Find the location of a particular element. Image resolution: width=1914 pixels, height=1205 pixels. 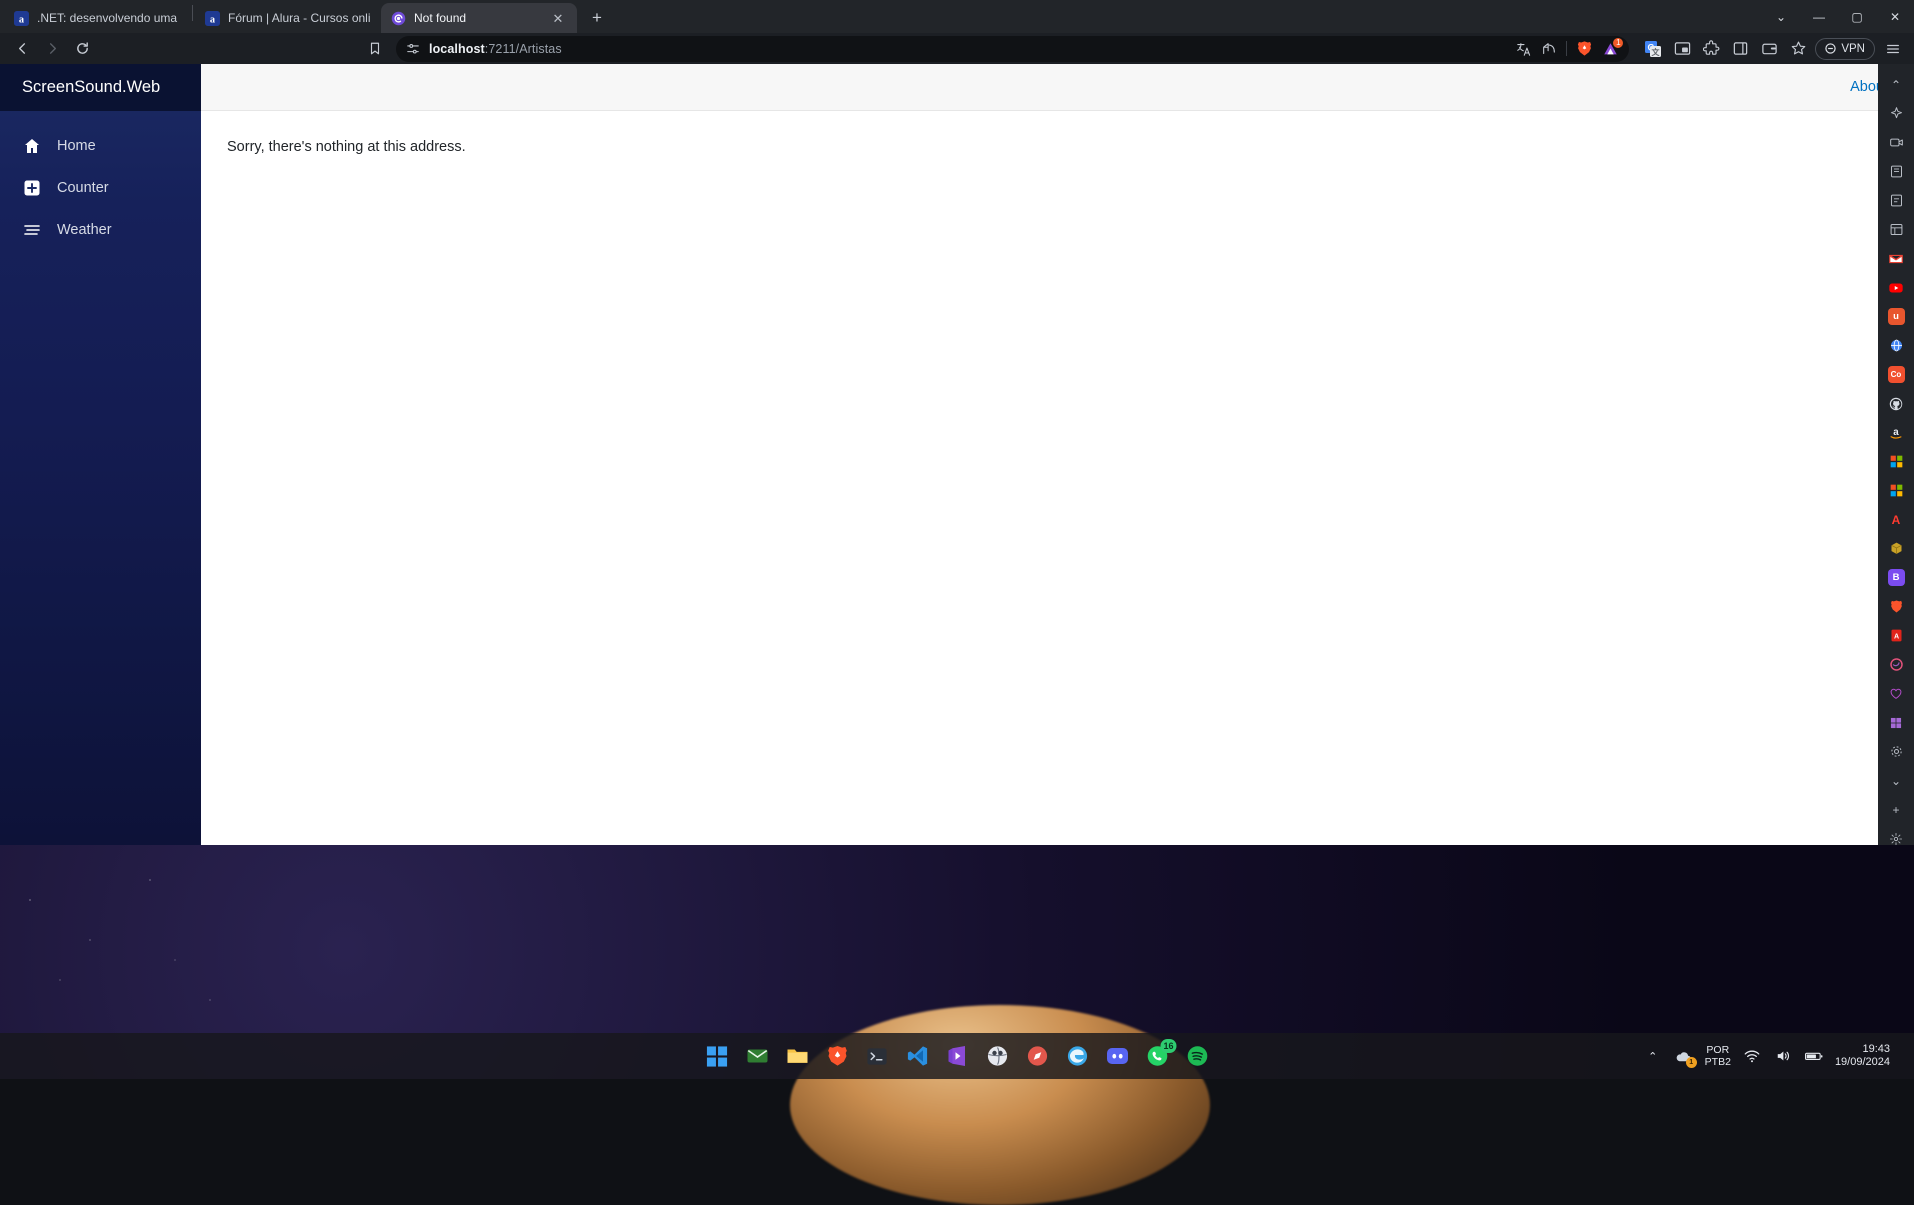

clock-time: 19:43 is located at coordinates (1862, 1049).